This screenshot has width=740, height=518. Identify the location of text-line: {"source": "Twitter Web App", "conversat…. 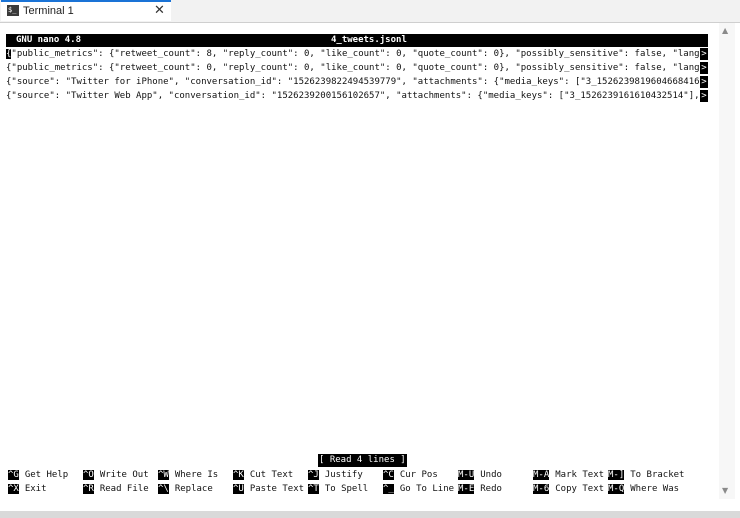
(352, 96).